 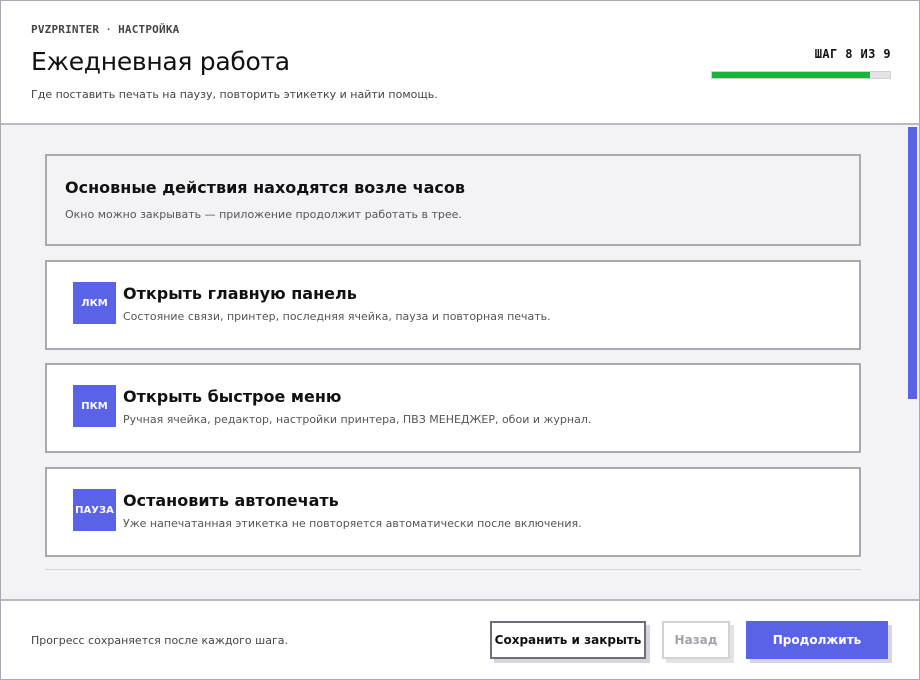 What do you see at coordinates (912, 263) in the screenshot?
I see `scrollbar-thumb` at bounding box center [912, 263].